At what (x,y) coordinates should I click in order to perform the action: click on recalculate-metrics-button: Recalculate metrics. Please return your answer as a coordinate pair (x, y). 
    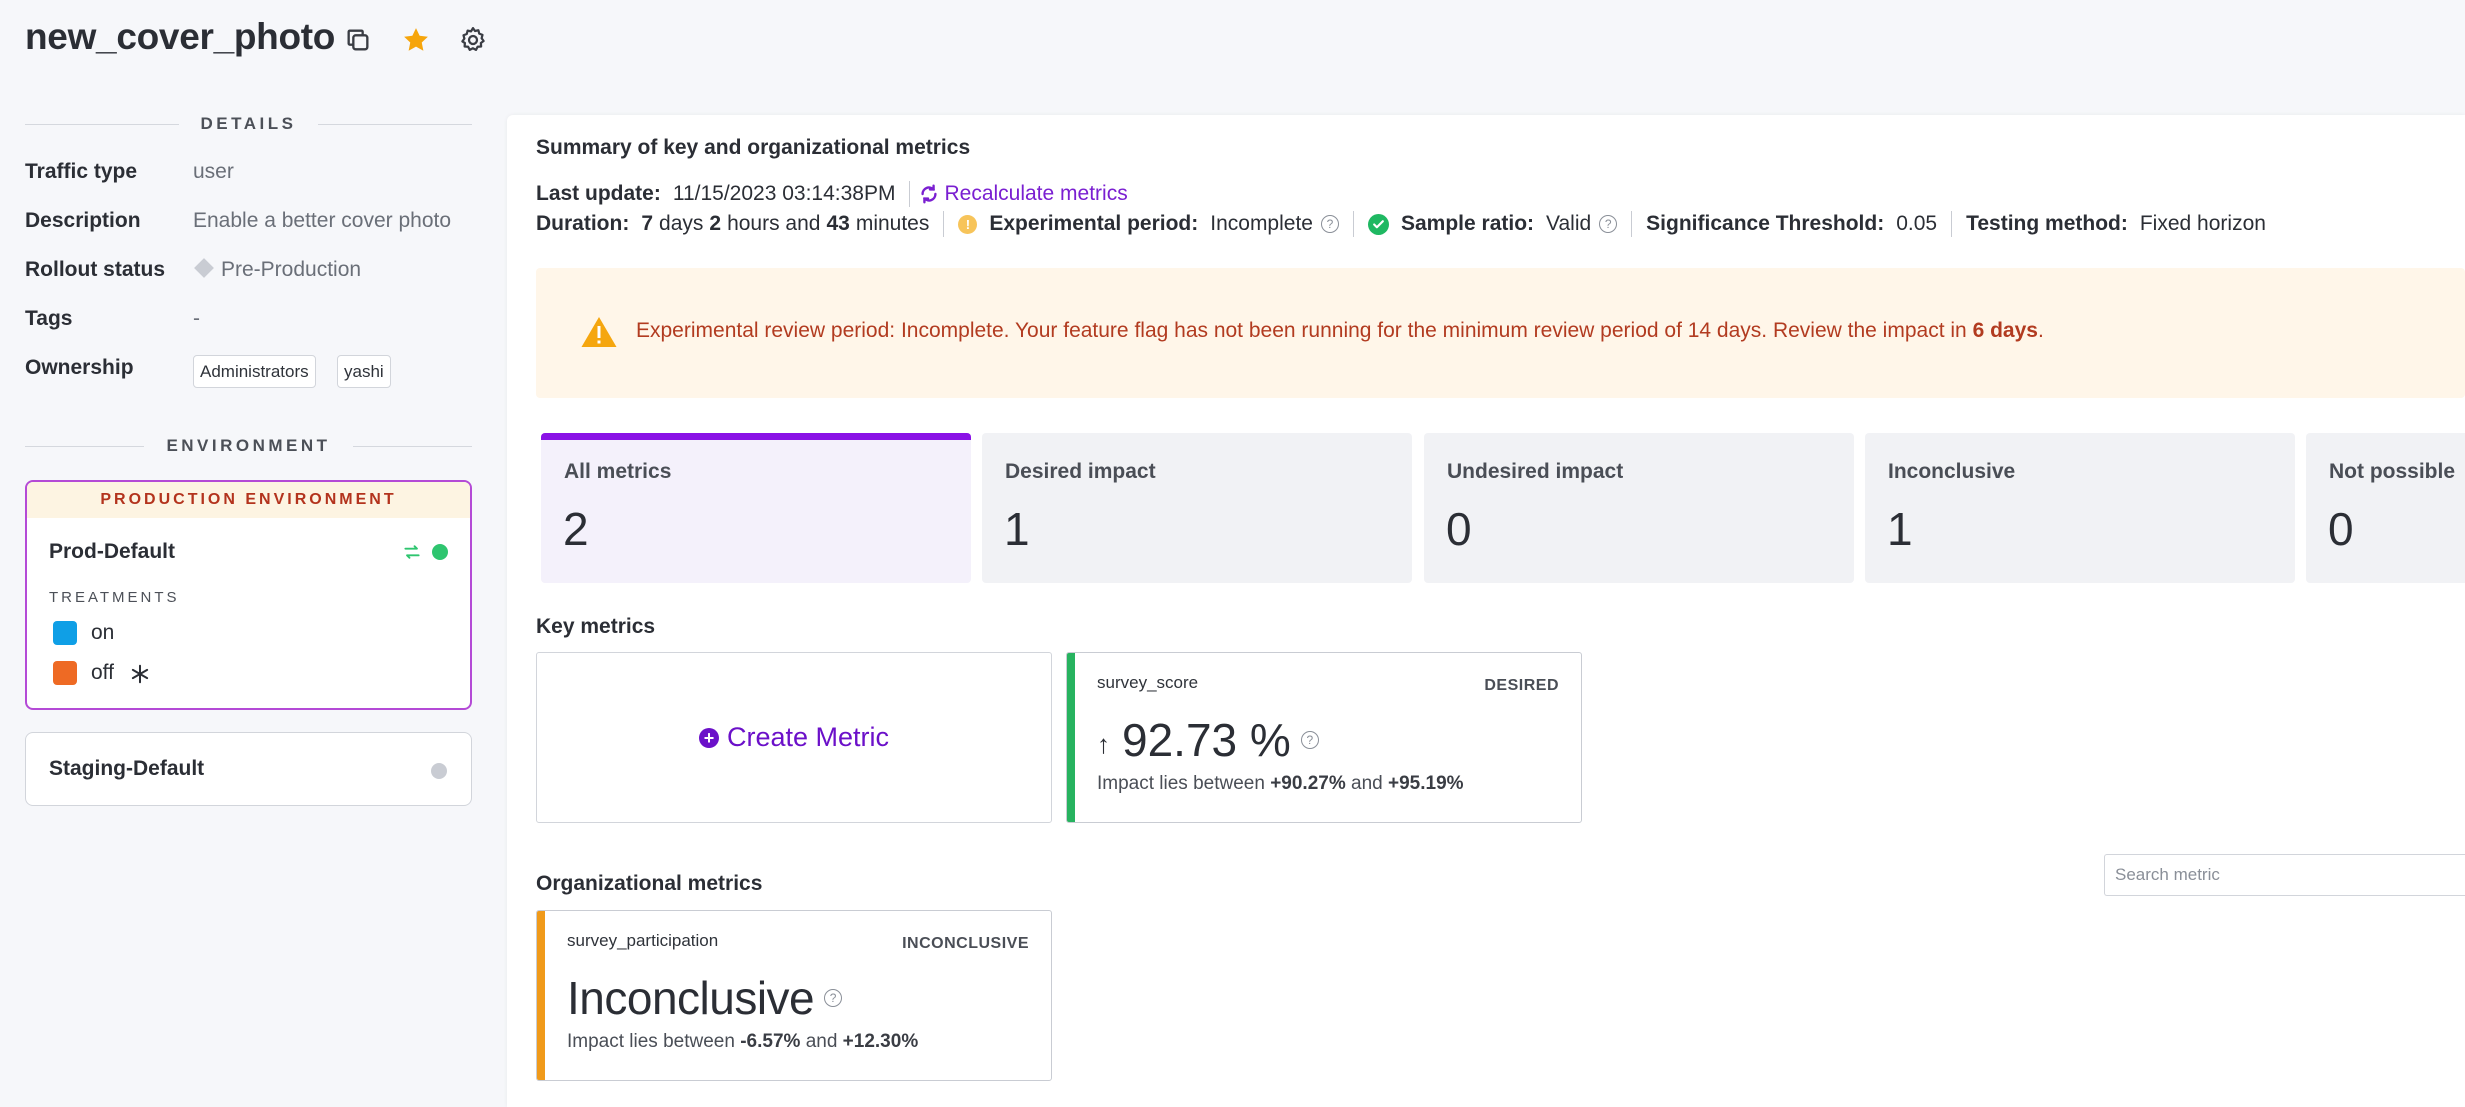
    Looking at the image, I should click on (1023, 194).